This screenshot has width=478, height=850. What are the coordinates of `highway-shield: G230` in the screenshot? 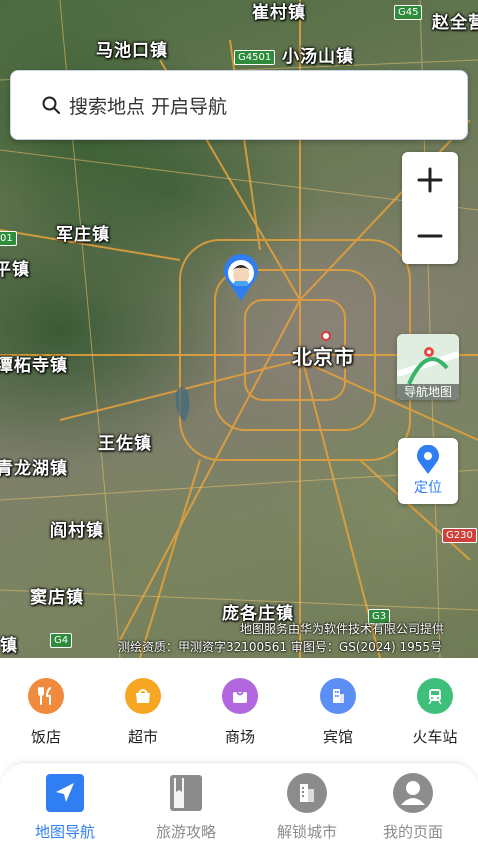 It's located at (459, 535).